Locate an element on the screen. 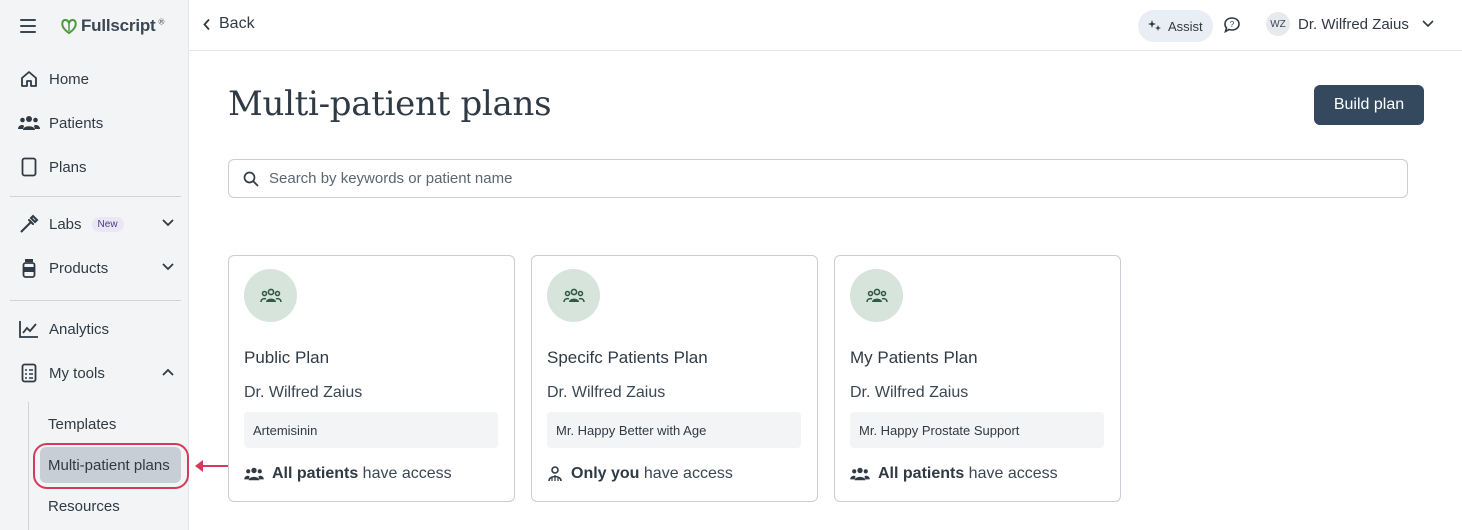  back-button: Back is located at coordinates (229, 24).